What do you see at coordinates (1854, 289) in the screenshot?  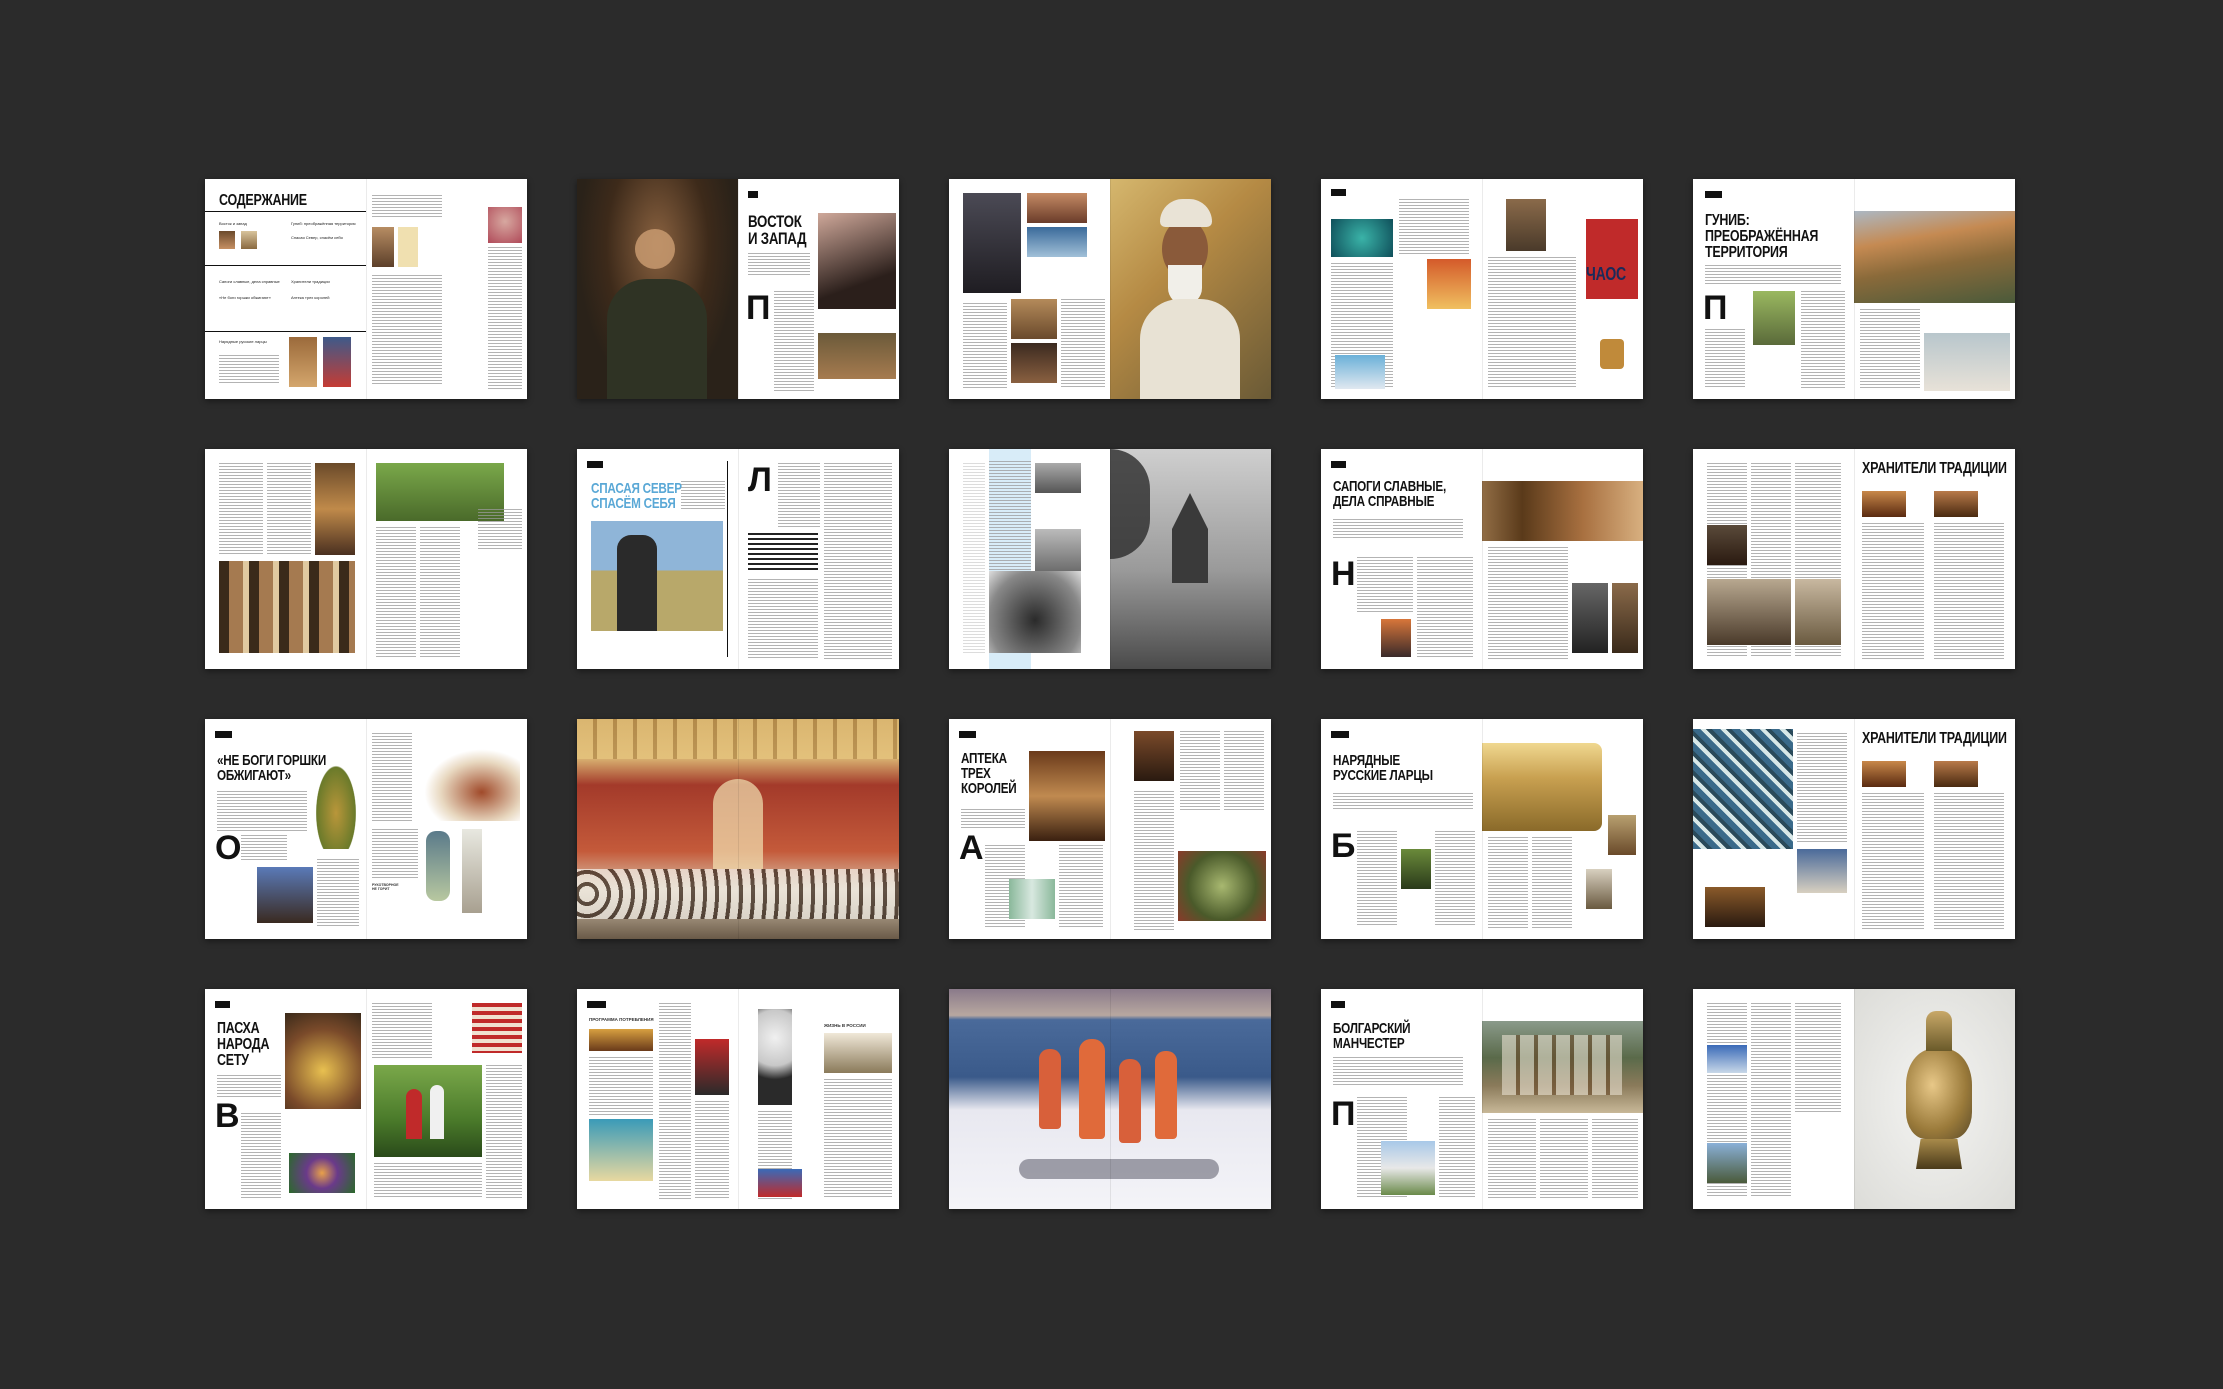 I see `spread-gunib: Гуниб: преображённая территория П` at bounding box center [1854, 289].